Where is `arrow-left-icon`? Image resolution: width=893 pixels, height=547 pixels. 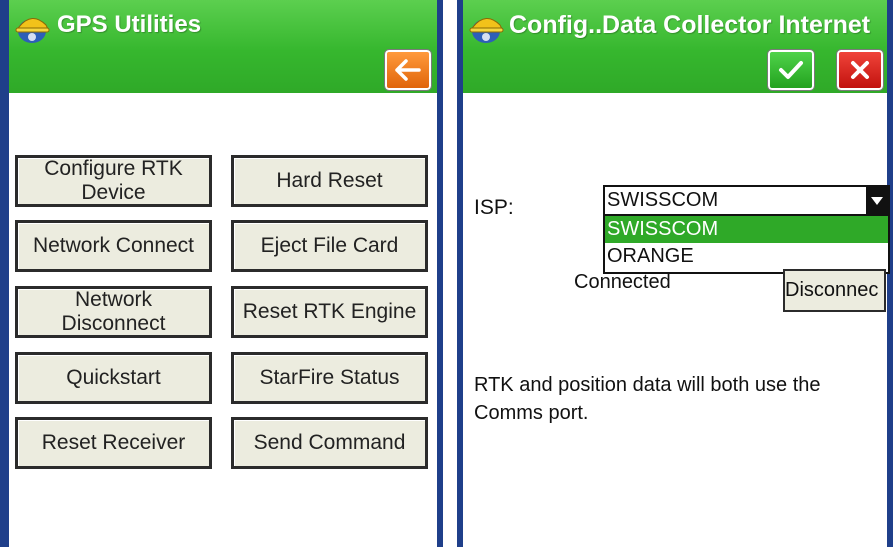
arrow-left-icon is located at coordinates (408, 70).